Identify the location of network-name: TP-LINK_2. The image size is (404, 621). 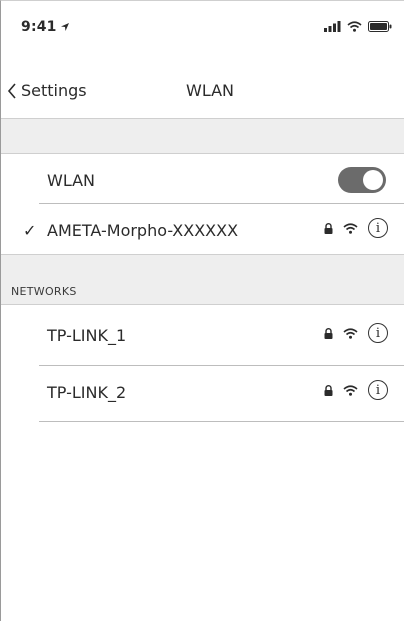
(87, 392).